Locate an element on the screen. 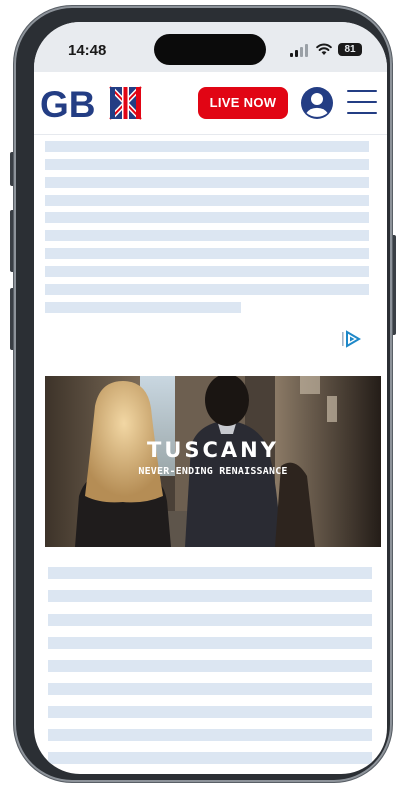 The width and height of the screenshot is (400, 789). video-title: TUSCANY is located at coordinates (213, 450).